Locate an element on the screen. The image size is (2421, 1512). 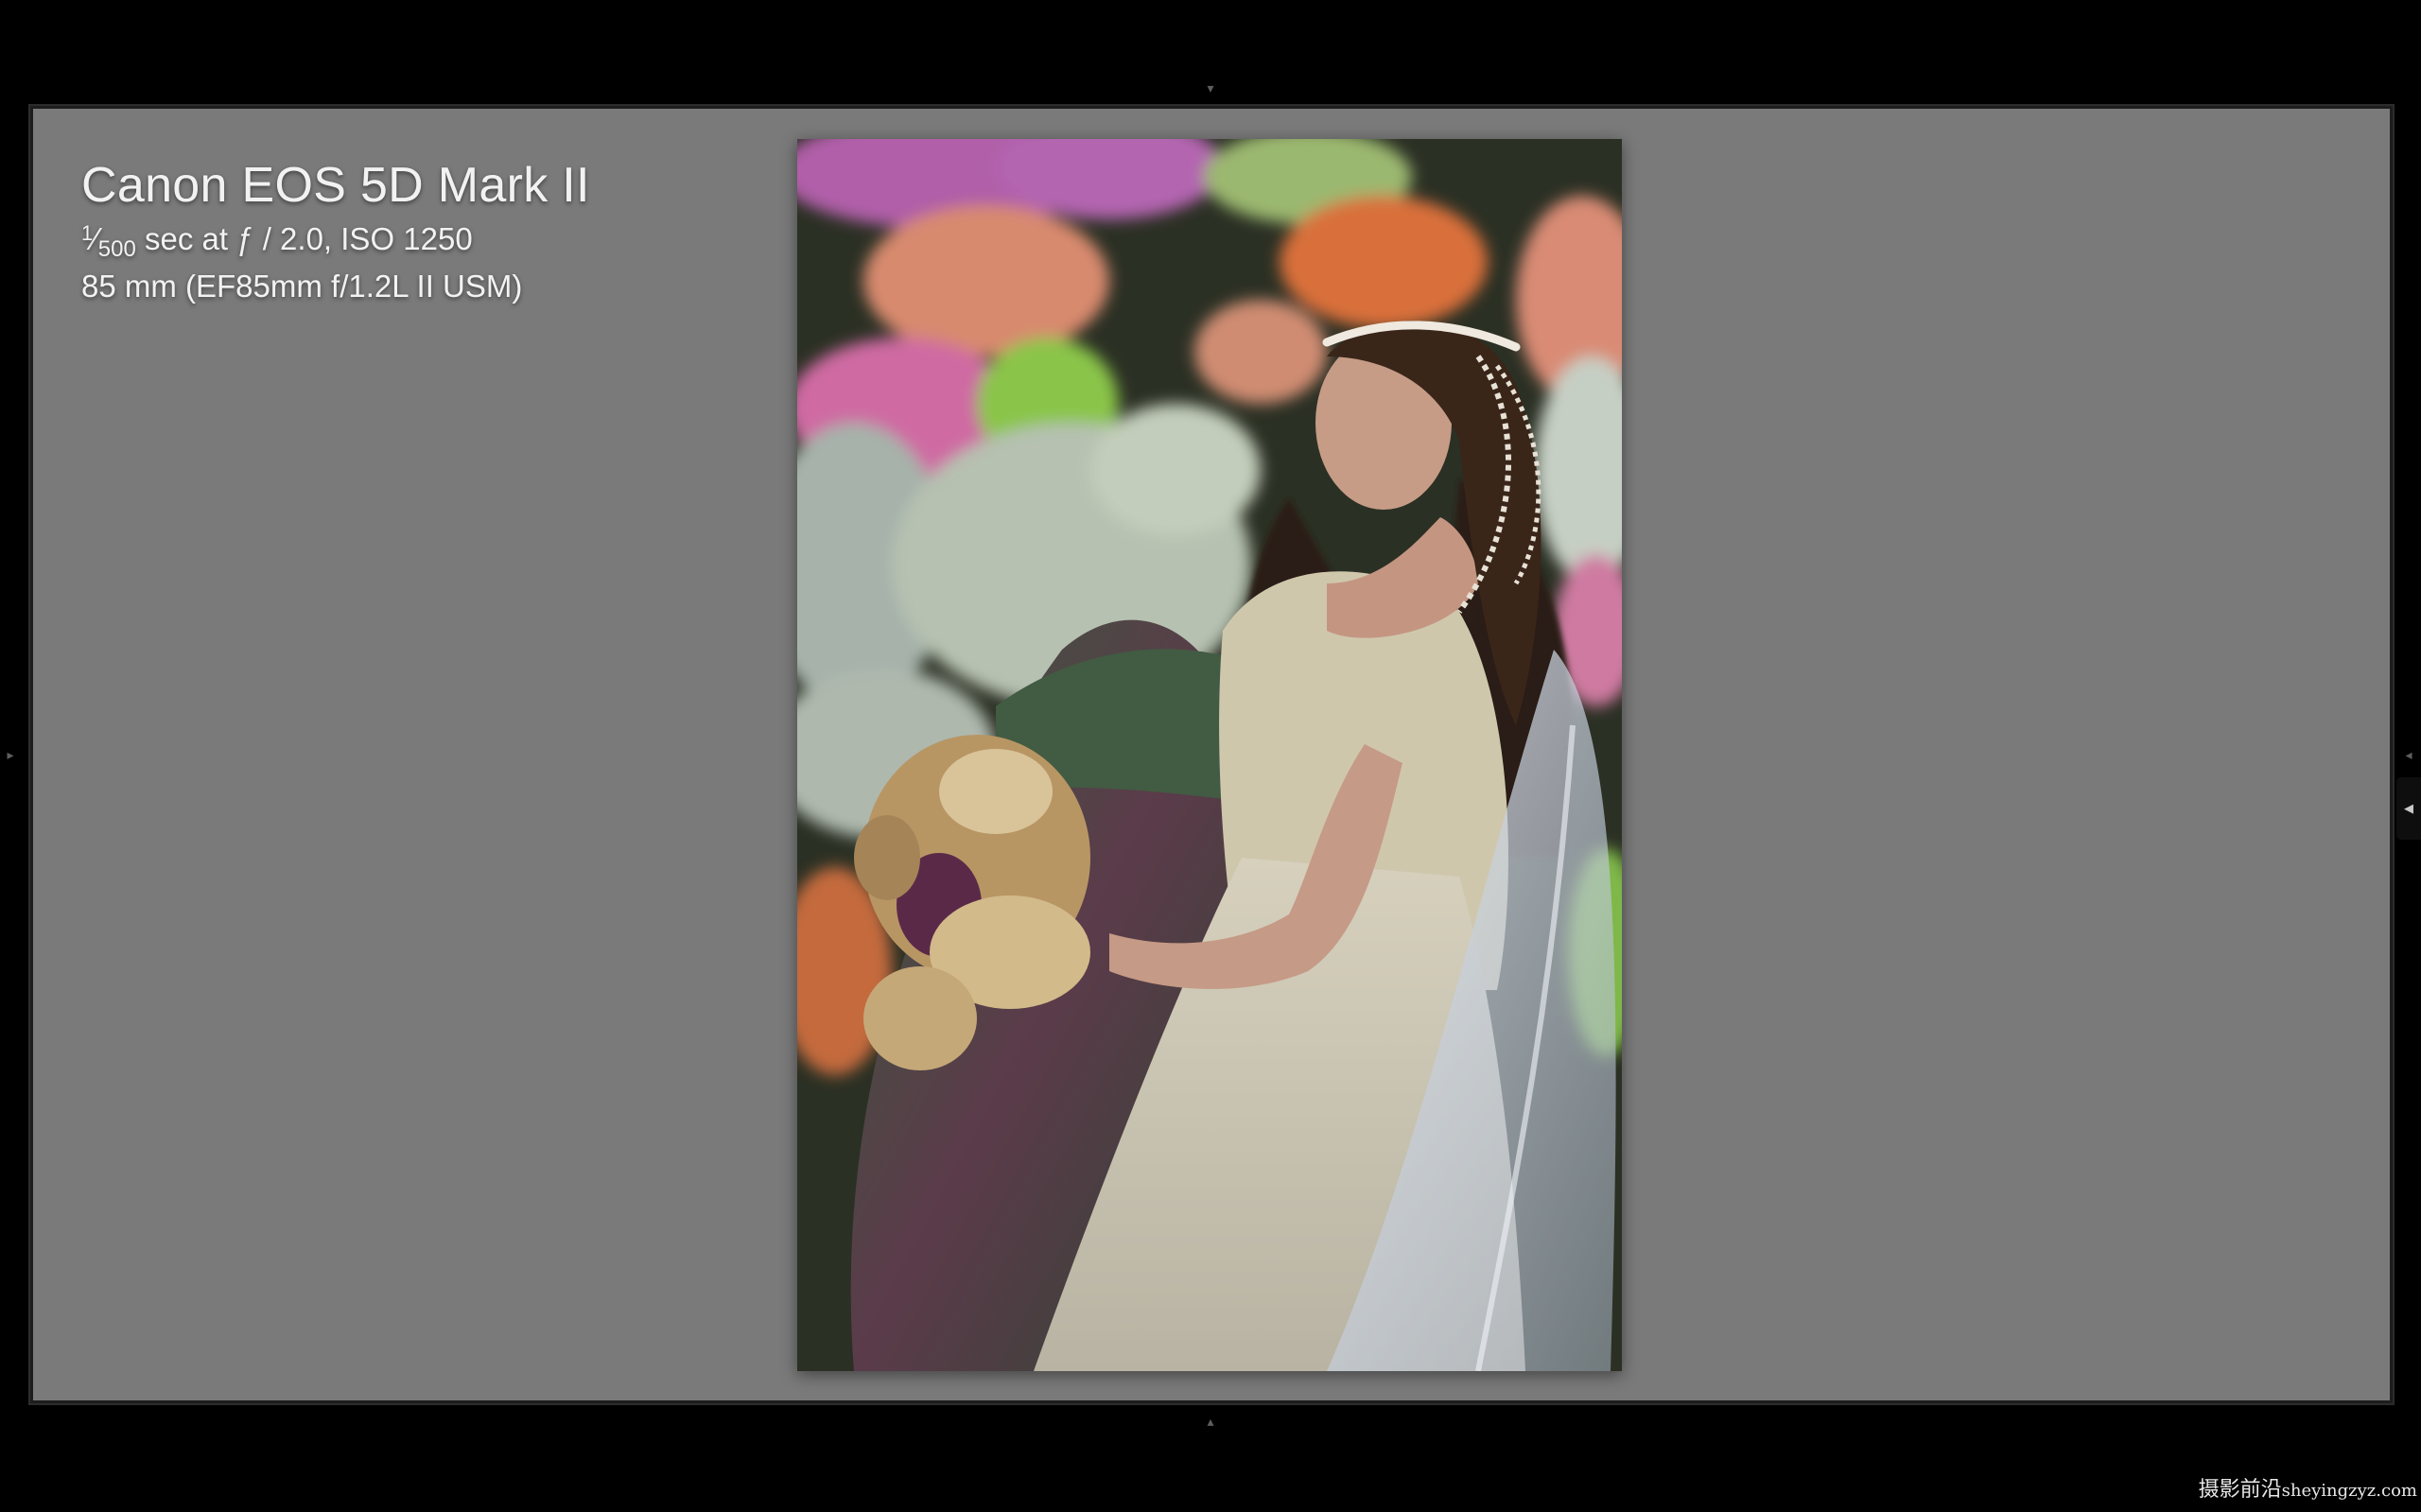
bottom-panel-bar is located at coordinates (1210, 1473).